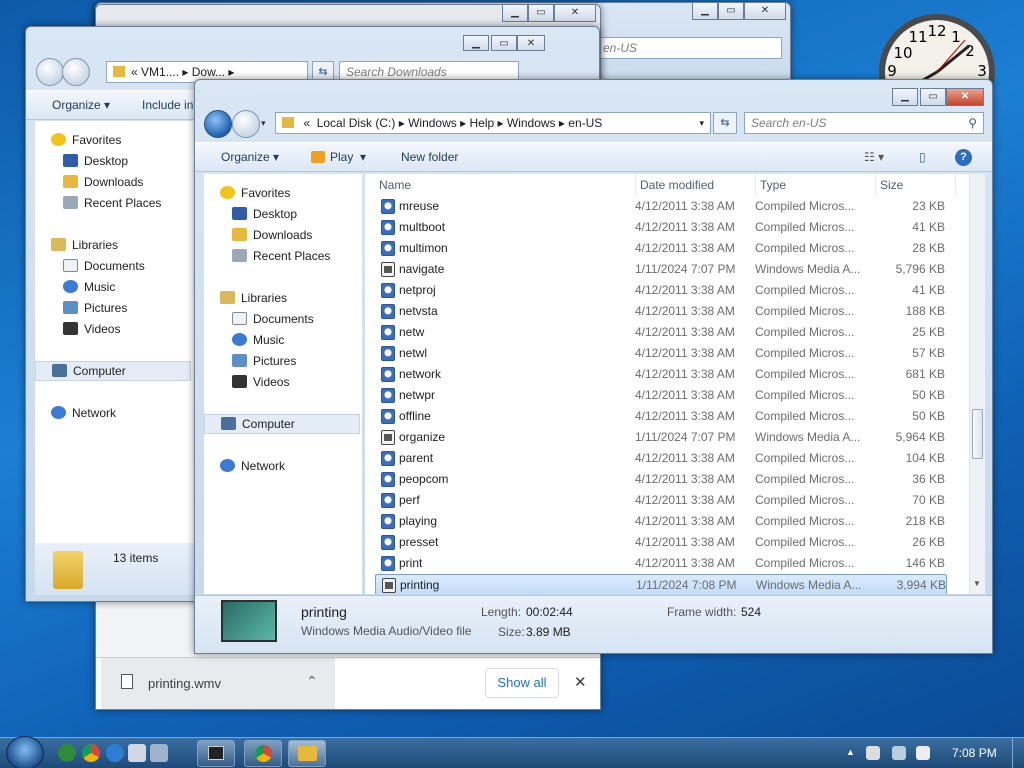 This screenshot has width=1024, height=768. What do you see at coordinates (850, 752) in the screenshot?
I see `show-hidden-icons: ▲` at bounding box center [850, 752].